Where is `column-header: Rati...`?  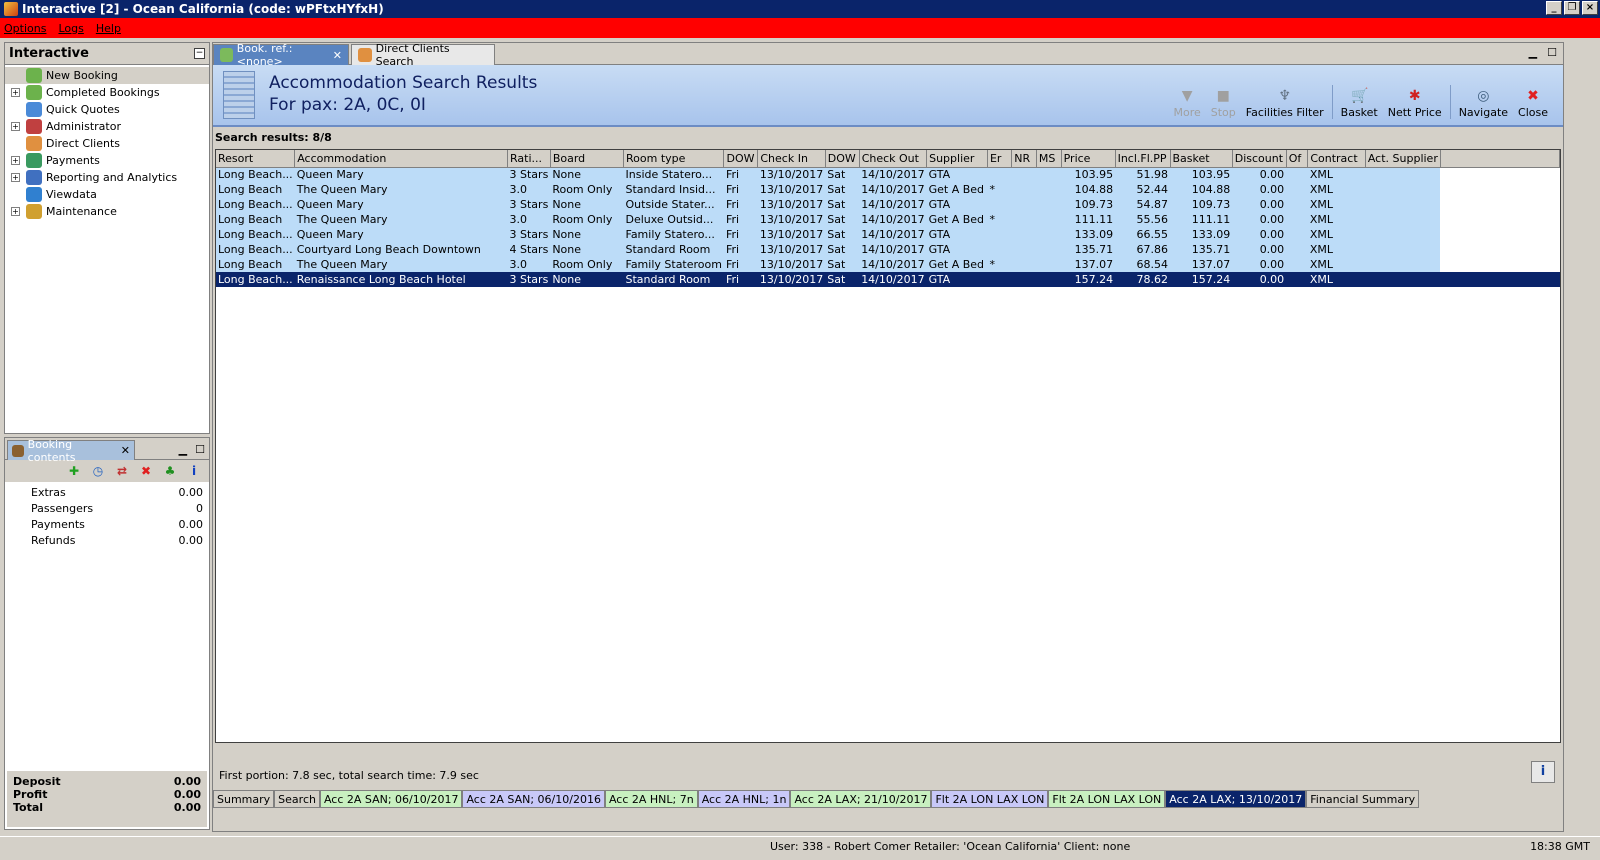 column-header: Rati... is located at coordinates (529, 159).